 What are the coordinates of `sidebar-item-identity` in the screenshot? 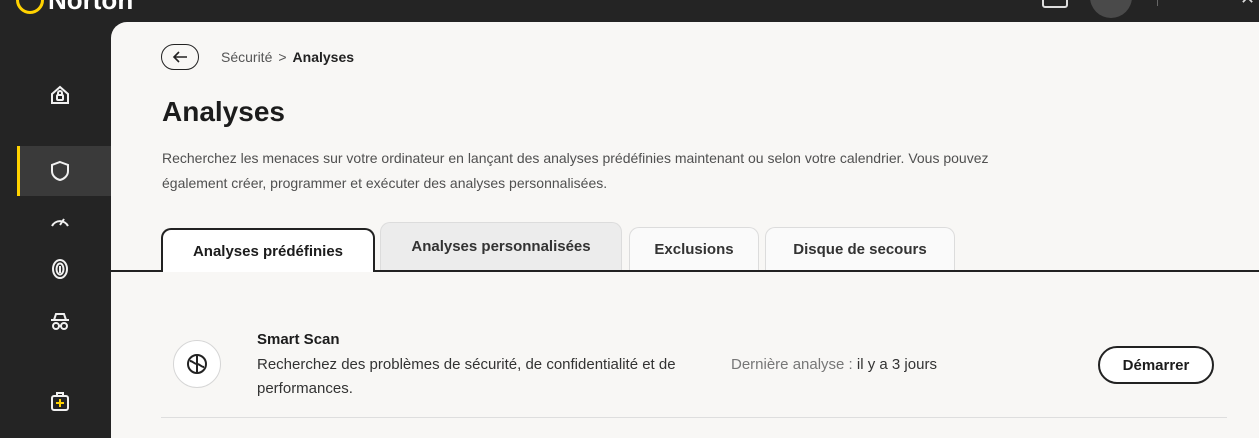 It's located at (64, 269).